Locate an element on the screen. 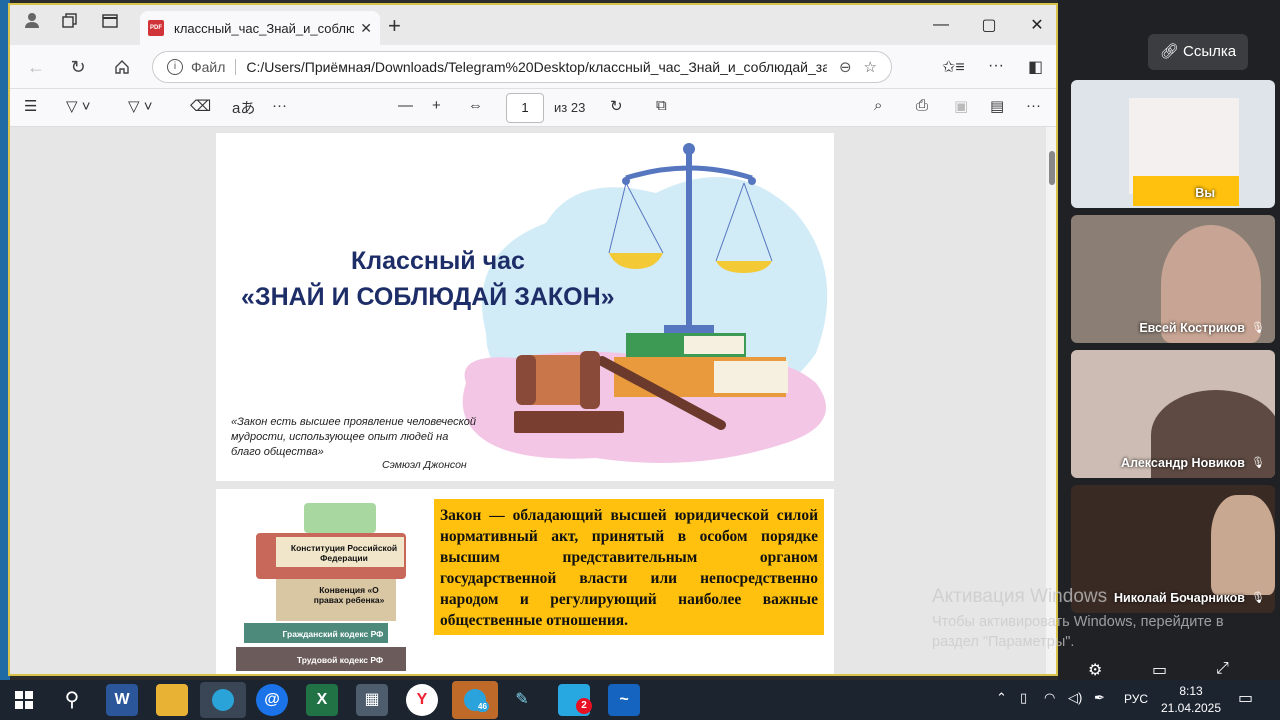  settings-icon: ⚙ is located at coordinates (1095, 670).